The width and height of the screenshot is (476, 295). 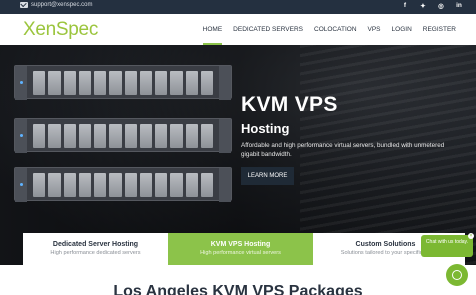 What do you see at coordinates (441, 6) in the screenshot?
I see `instagram-icon: ◎` at bounding box center [441, 6].